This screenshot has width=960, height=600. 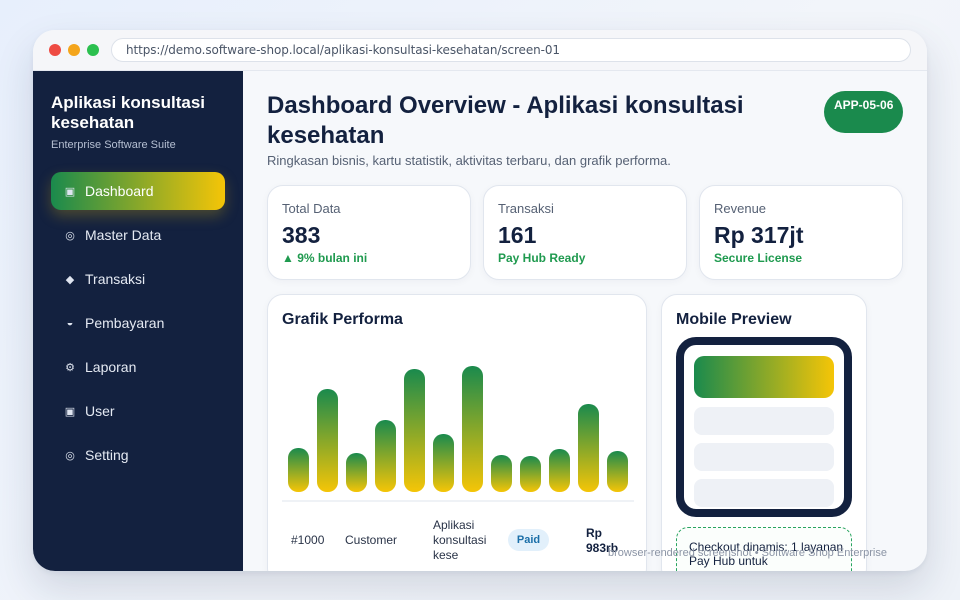 What do you see at coordinates (301, 235) in the screenshot?
I see `stat-value: 383` at bounding box center [301, 235].